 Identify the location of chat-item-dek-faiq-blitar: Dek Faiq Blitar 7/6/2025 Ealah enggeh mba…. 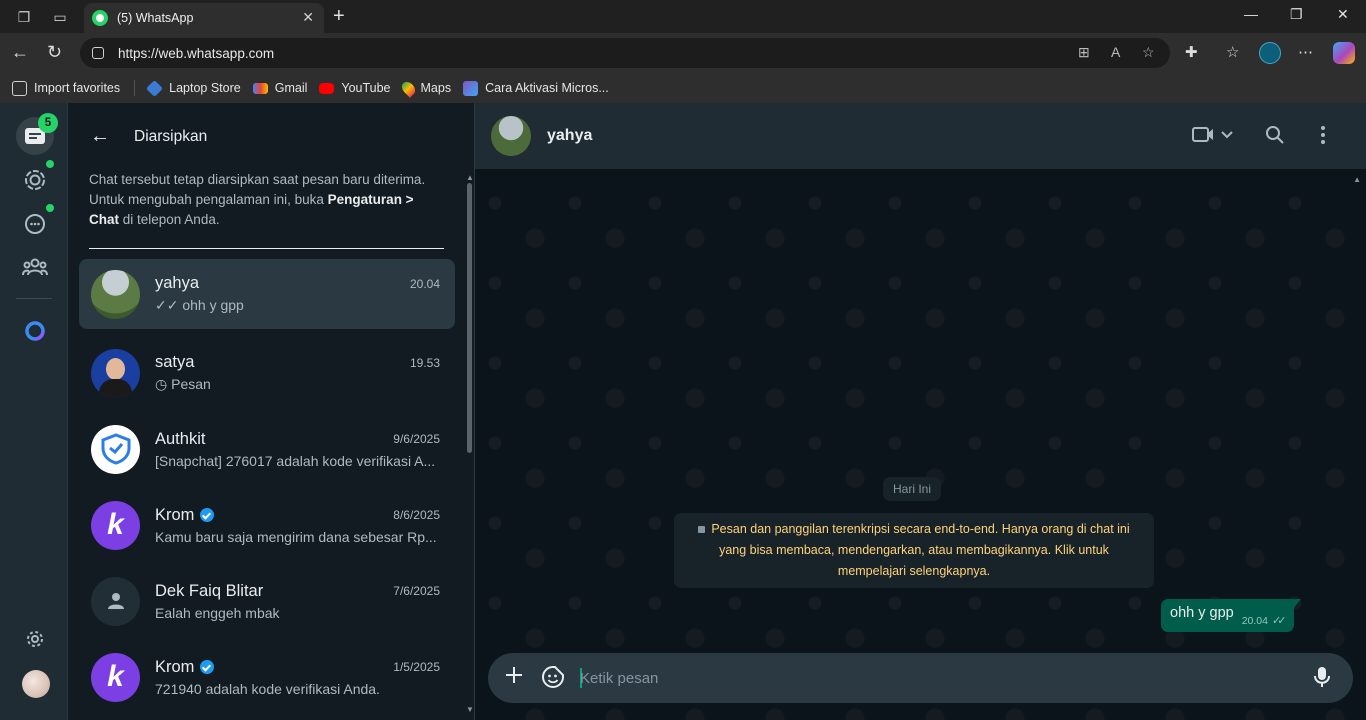
(267, 601).